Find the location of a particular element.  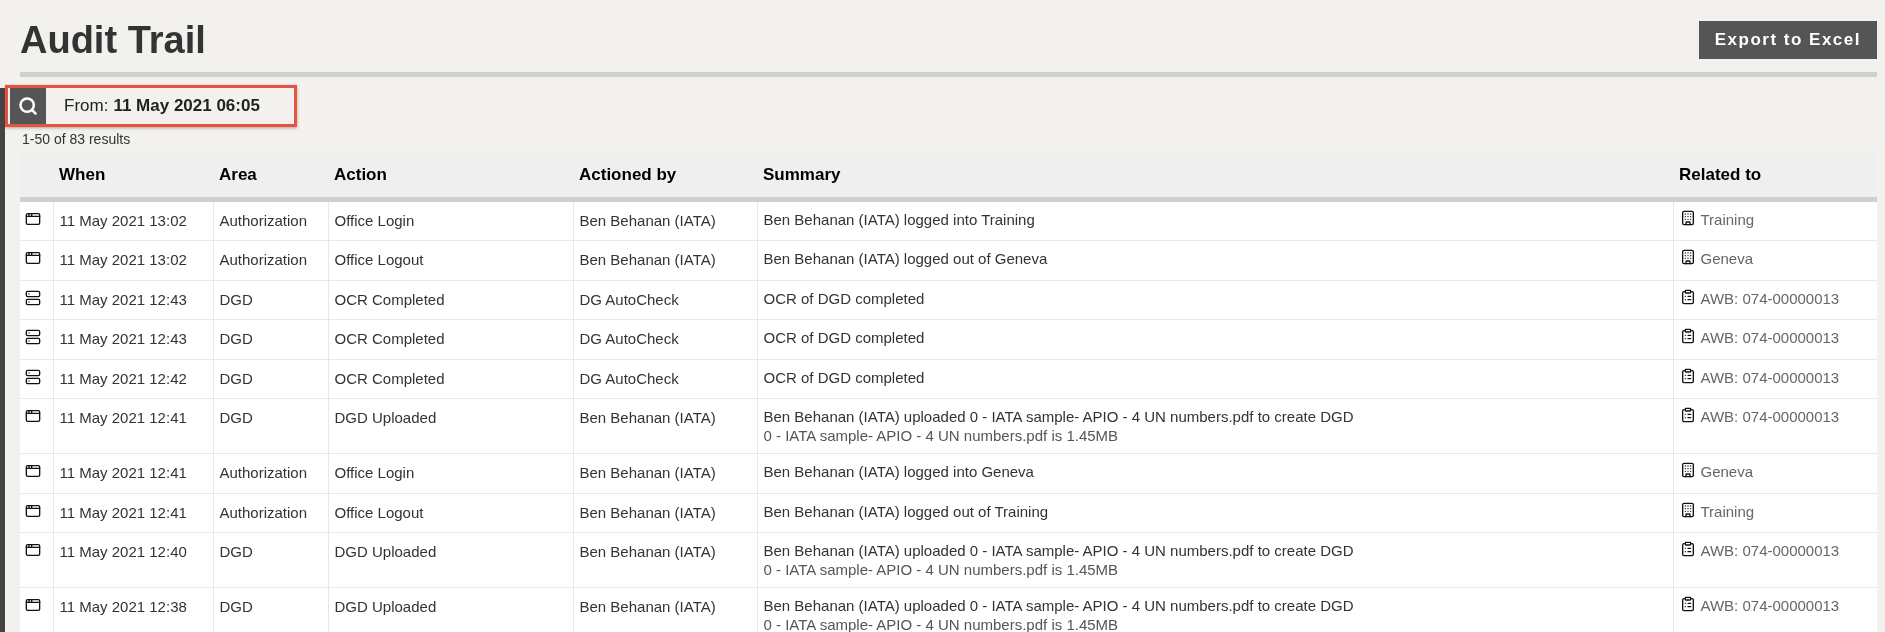

summary-text: Ben Behanan (IATA) logged into Geneva is located at coordinates (898, 471).